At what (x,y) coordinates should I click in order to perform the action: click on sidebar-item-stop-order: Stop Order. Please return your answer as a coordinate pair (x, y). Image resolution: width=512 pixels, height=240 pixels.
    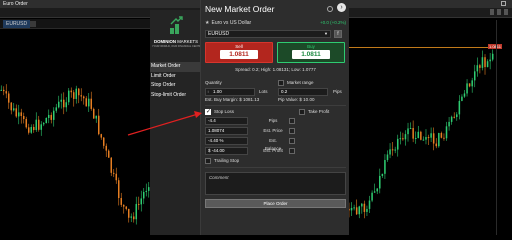
    Looking at the image, I should click on (175, 86).